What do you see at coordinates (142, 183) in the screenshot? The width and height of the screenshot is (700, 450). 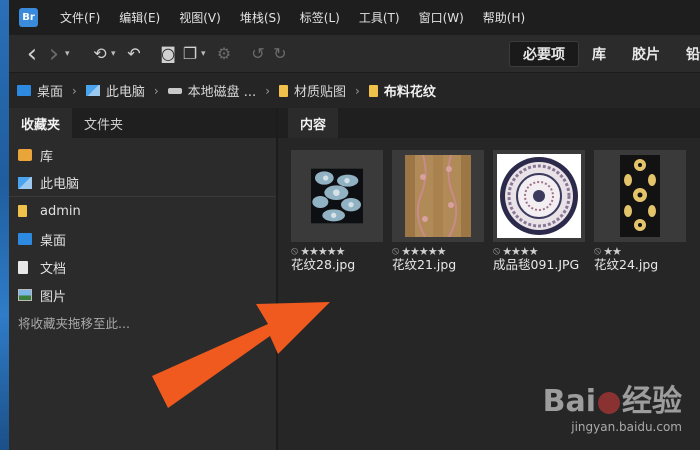 I see `favorite-this-pc: 此电脑` at bounding box center [142, 183].